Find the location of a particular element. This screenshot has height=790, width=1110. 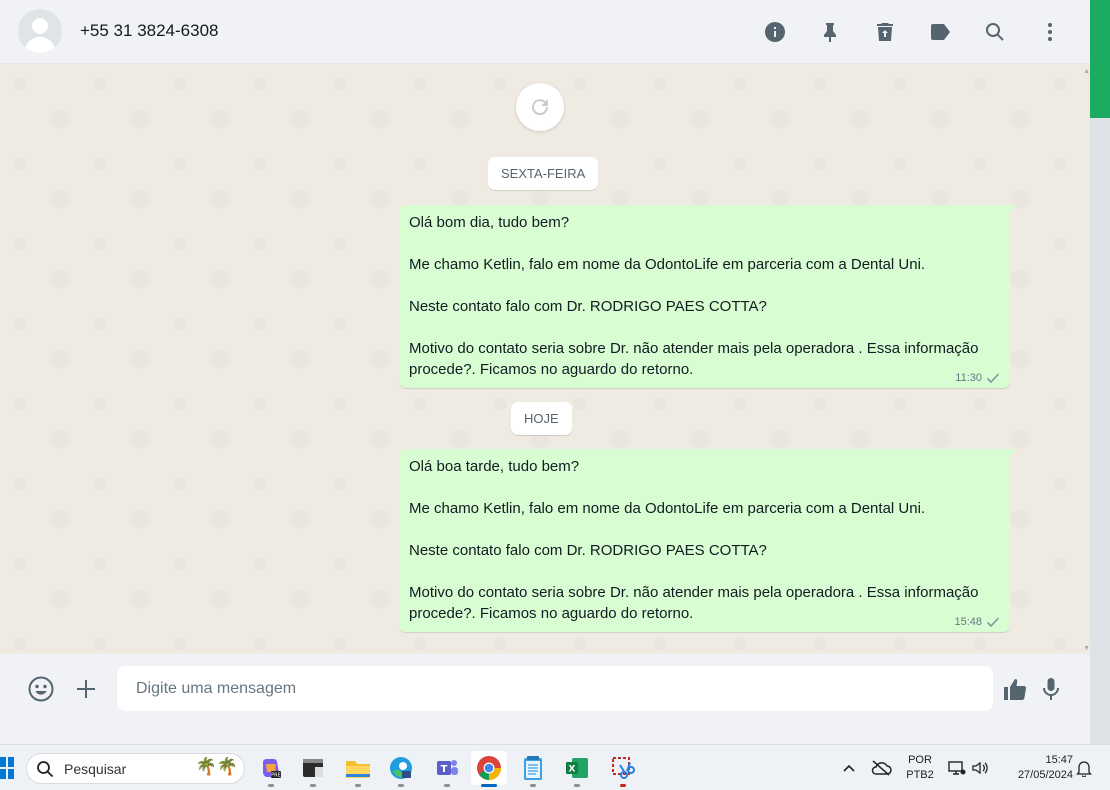

snipping-tool-icon is located at coordinates (623, 769).